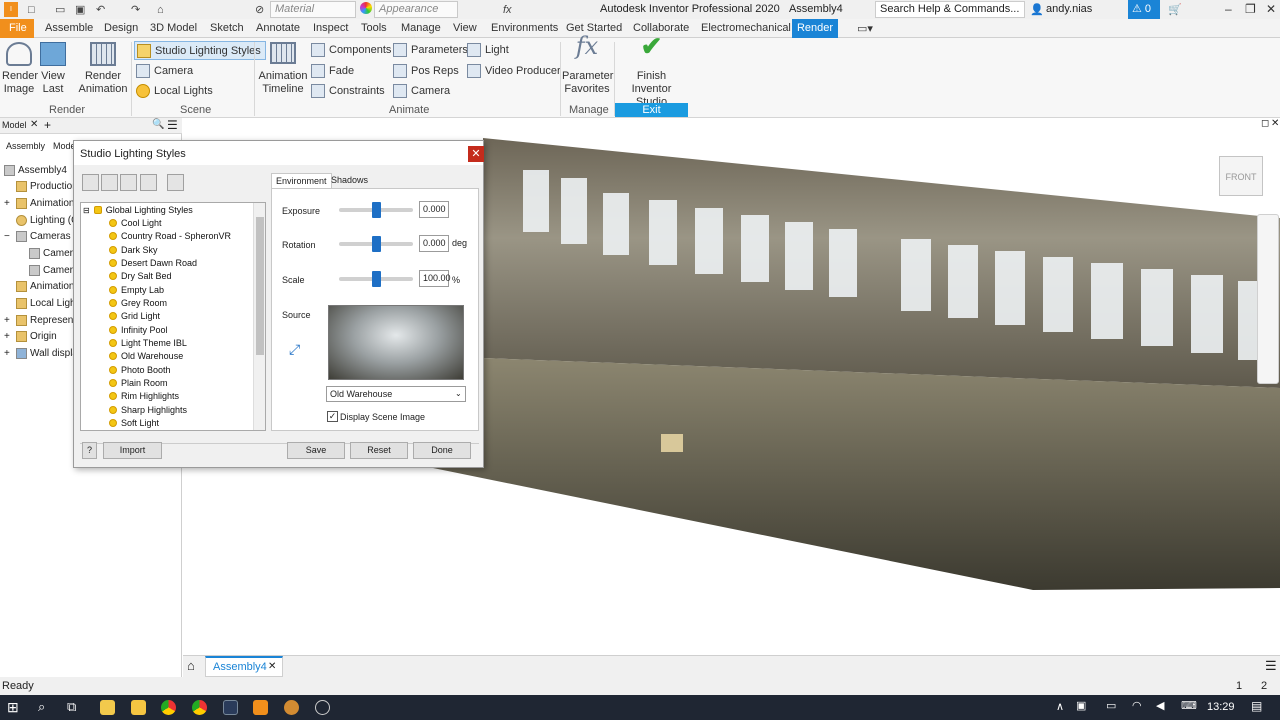 This screenshot has height=720, width=1280. What do you see at coordinates (40, 320) in the screenshot?
I see `tree-item-representations: + Represent` at bounding box center [40, 320].